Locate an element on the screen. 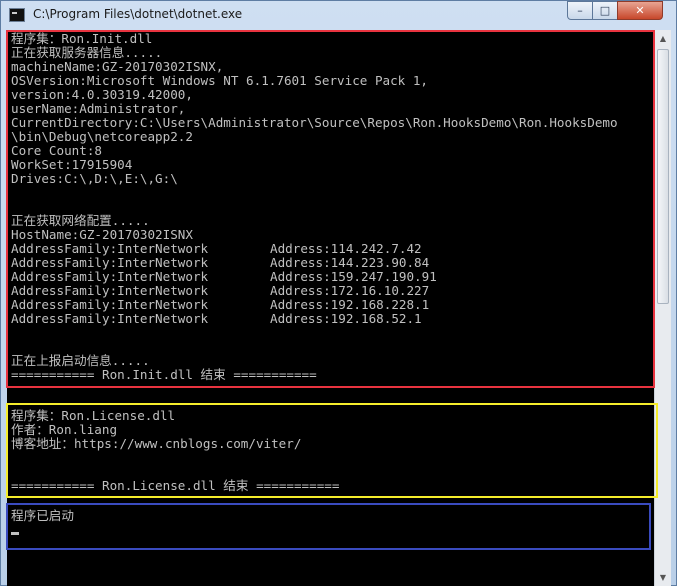 The height and width of the screenshot is (586, 677). scroll-up-arrow-icon: ▲ is located at coordinates (663, 38).